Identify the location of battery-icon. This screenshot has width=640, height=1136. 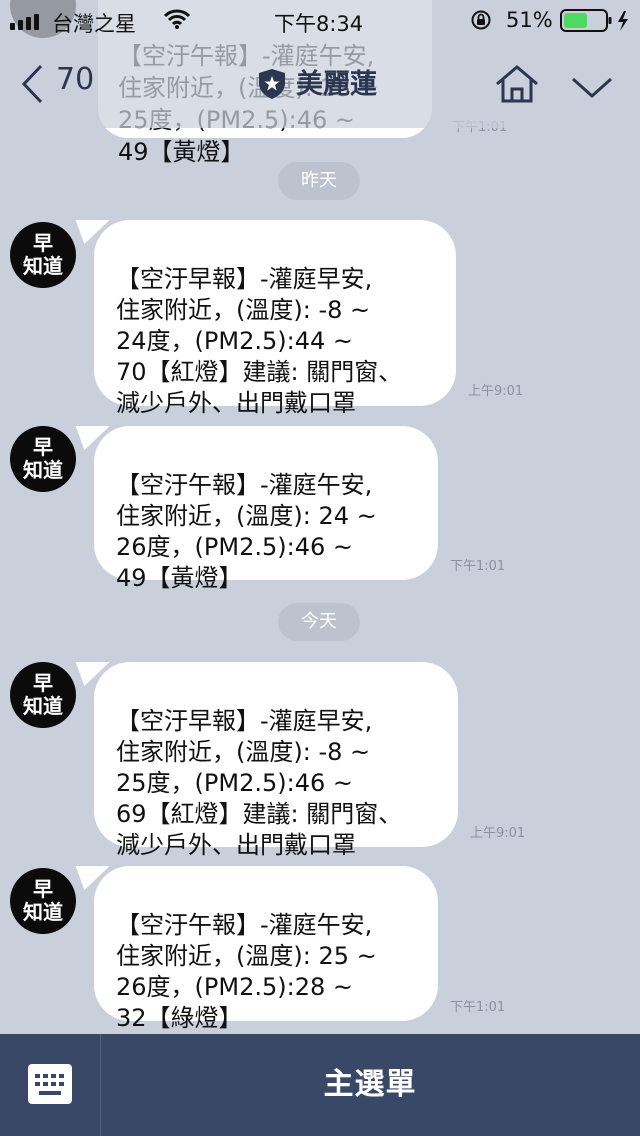
(594, 20).